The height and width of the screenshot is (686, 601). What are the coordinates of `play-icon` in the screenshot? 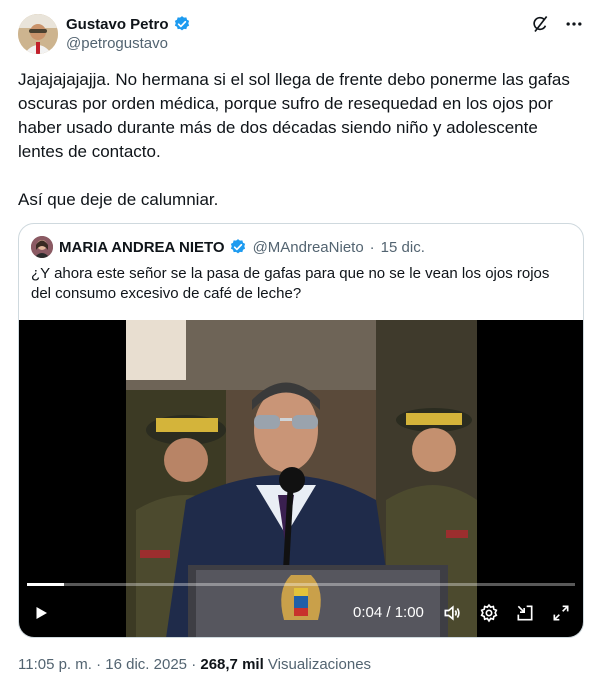 It's located at (41, 613).